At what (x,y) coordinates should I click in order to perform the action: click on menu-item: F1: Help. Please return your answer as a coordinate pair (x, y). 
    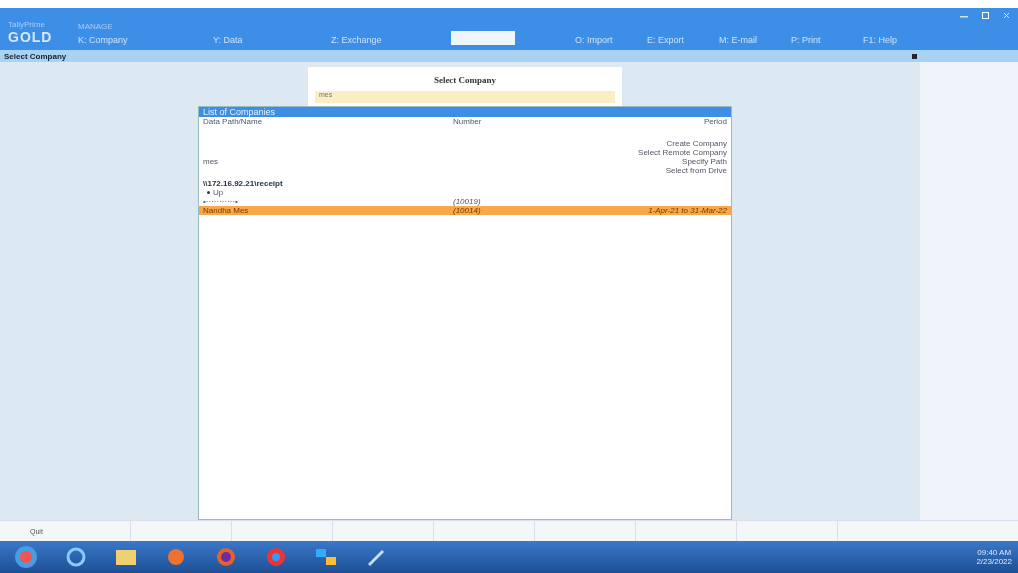
    Looking at the image, I should click on (888, 40).